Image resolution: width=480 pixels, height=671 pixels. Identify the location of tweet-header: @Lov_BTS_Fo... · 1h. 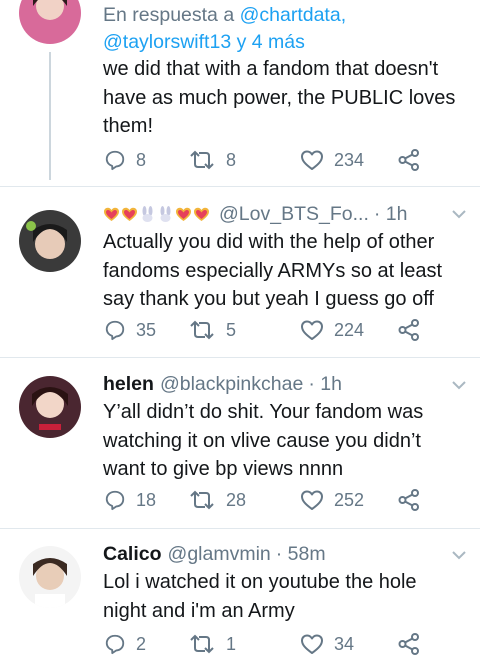
(284, 214).